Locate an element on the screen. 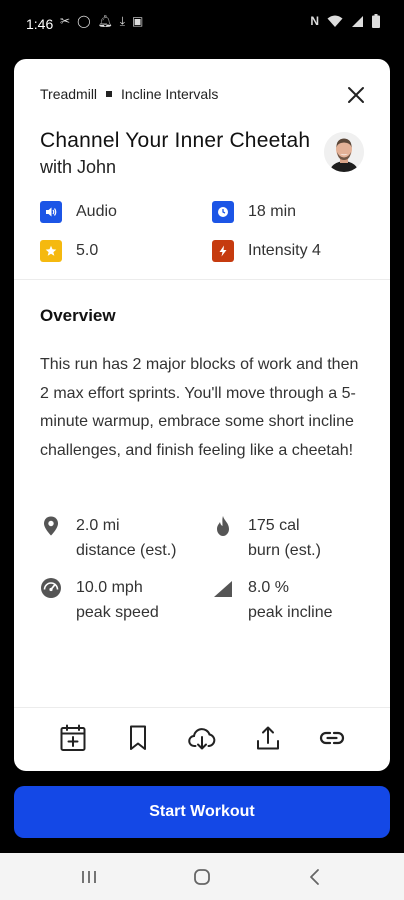  system-icons: N is located at coordinates (345, 21).